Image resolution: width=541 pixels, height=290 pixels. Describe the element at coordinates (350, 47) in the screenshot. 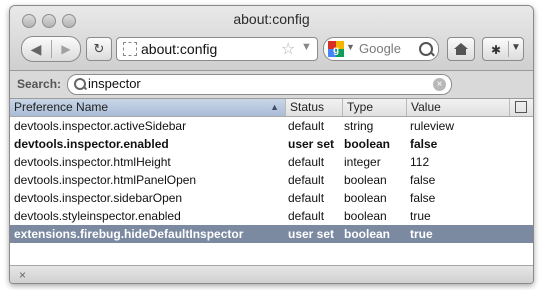

I see `search-engine-dropdown-icon: ▼` at that location.